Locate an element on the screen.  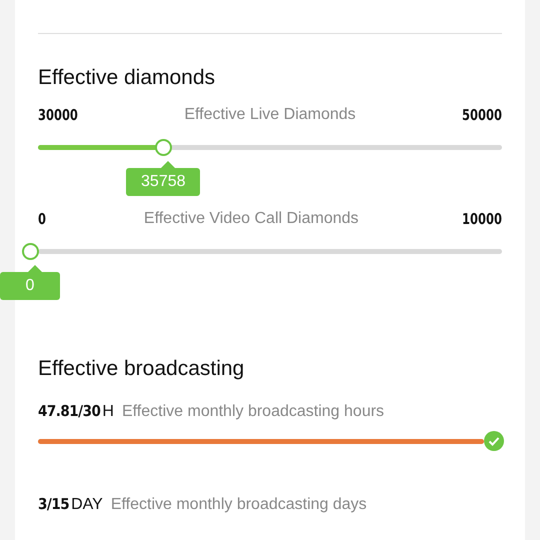
slider-label: Effective Video Call Diamonds is located at coordinates (251, 219).